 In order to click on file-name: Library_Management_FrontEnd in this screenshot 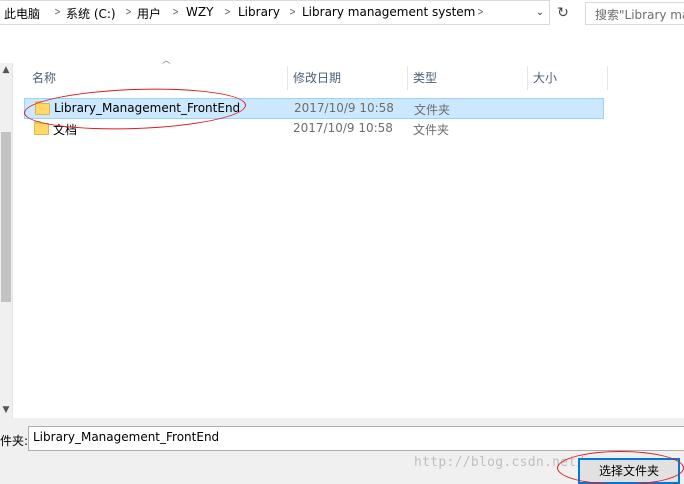, I will do `click(147, 108)`.